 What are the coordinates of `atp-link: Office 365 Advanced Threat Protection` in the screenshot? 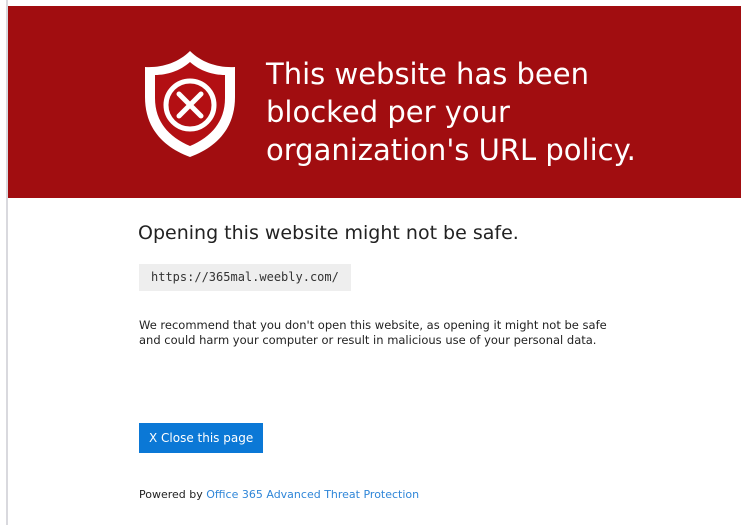 It's located at (312, 494).